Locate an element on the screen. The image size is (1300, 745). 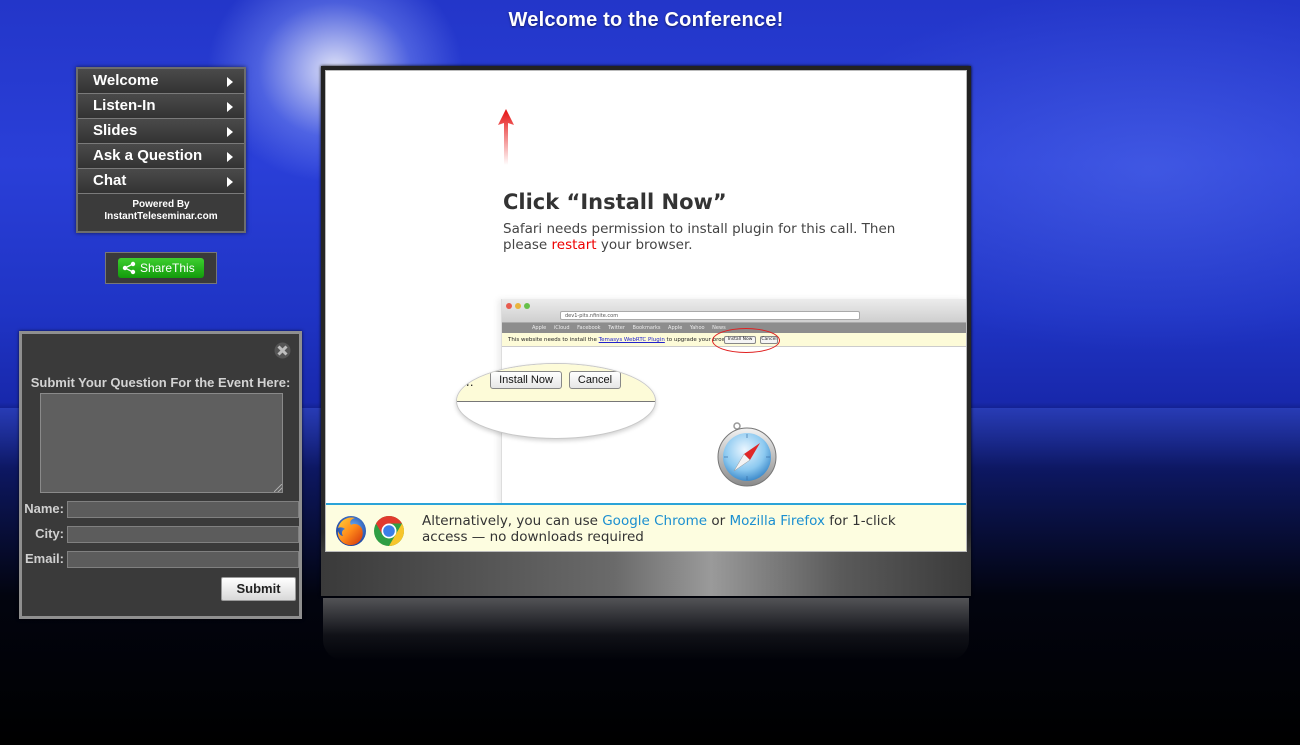
nav-item-slides: Slides is located at coordinates (161, 131).